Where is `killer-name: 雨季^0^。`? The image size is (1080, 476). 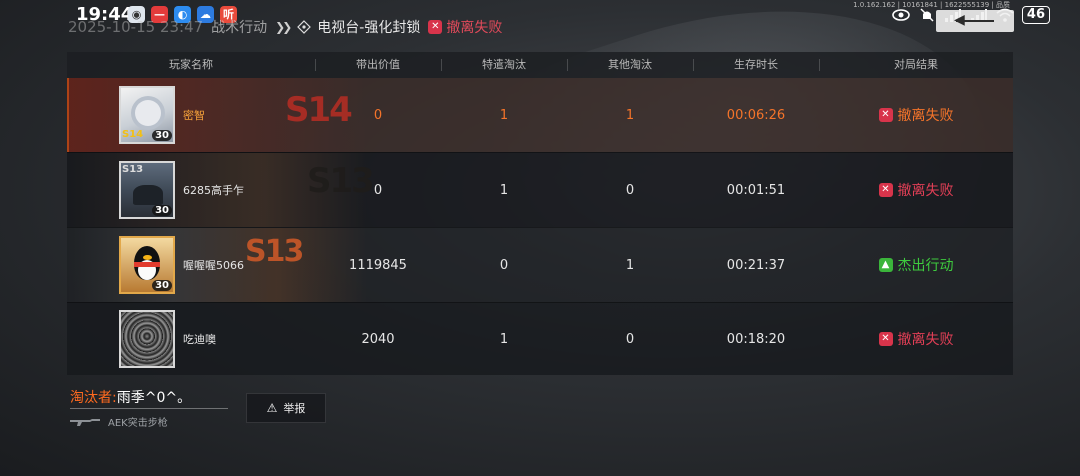 killer-name: 雨季^0^。 is located at coordinates (154, 398).